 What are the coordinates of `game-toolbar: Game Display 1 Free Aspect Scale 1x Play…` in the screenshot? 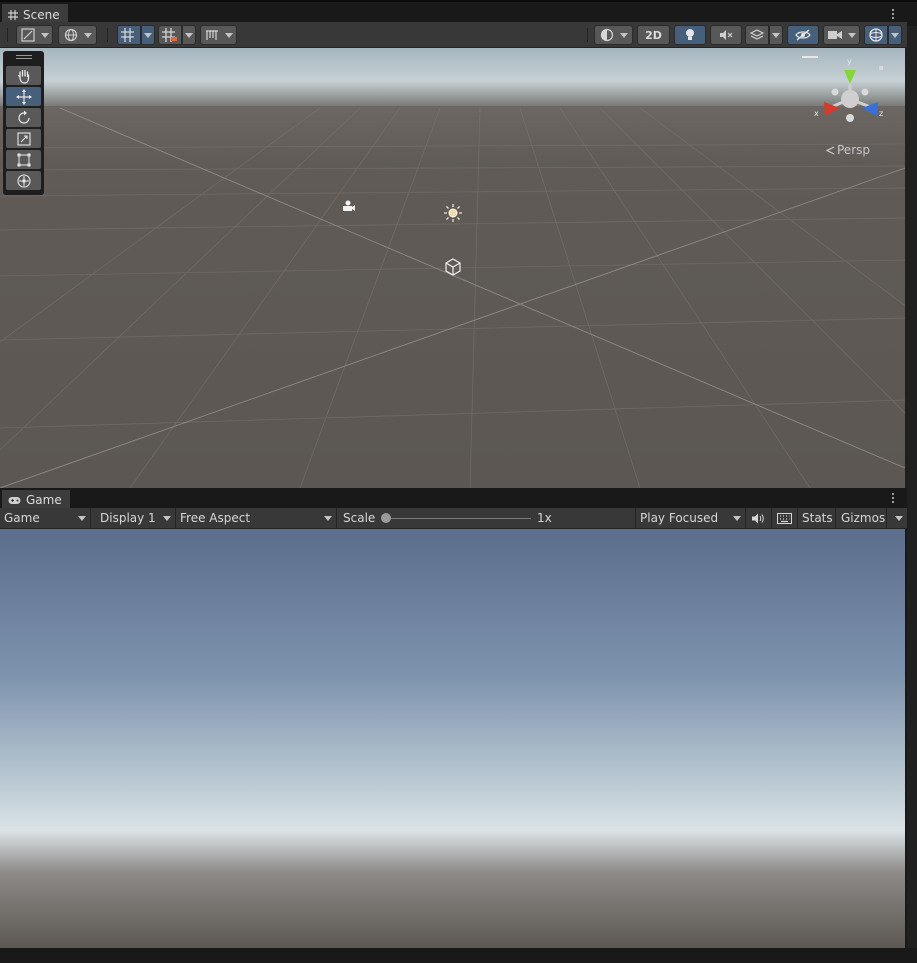 It's located at (453, 518).